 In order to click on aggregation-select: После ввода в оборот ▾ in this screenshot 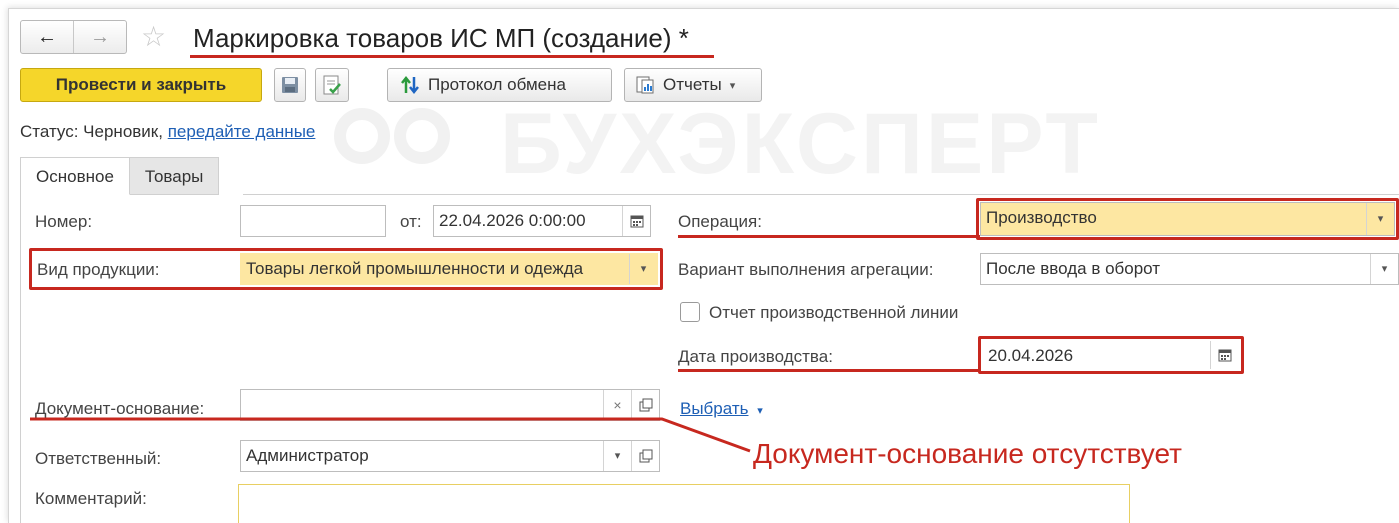, I will do `click(1189, 269)`.